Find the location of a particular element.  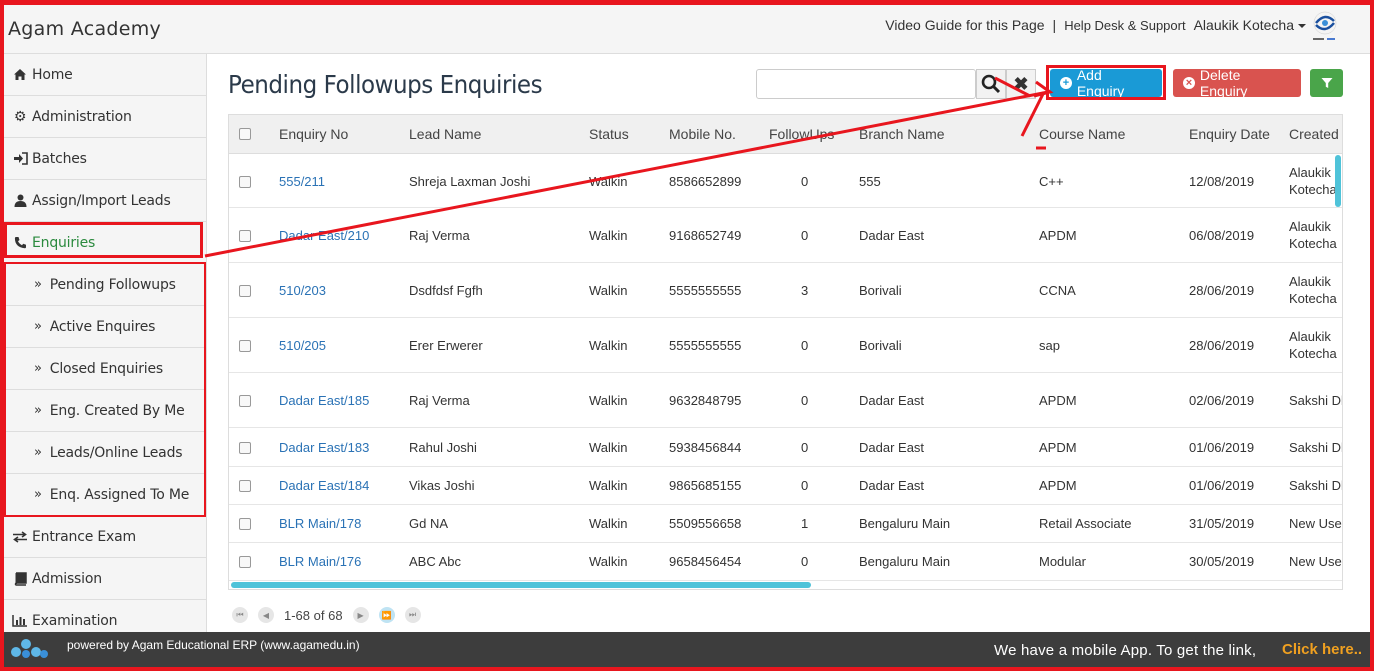

cell-followups: 0 is located at coordinates (805, 181).